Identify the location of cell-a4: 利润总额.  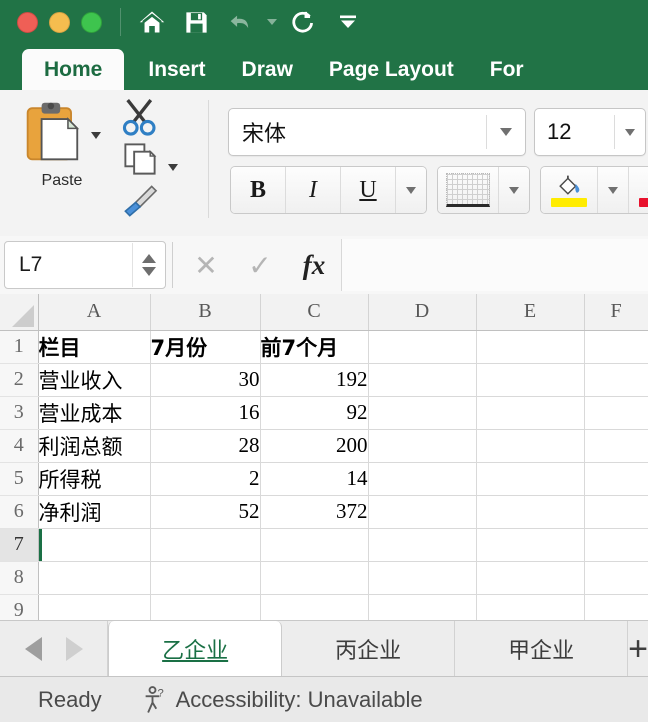
(94, 446).